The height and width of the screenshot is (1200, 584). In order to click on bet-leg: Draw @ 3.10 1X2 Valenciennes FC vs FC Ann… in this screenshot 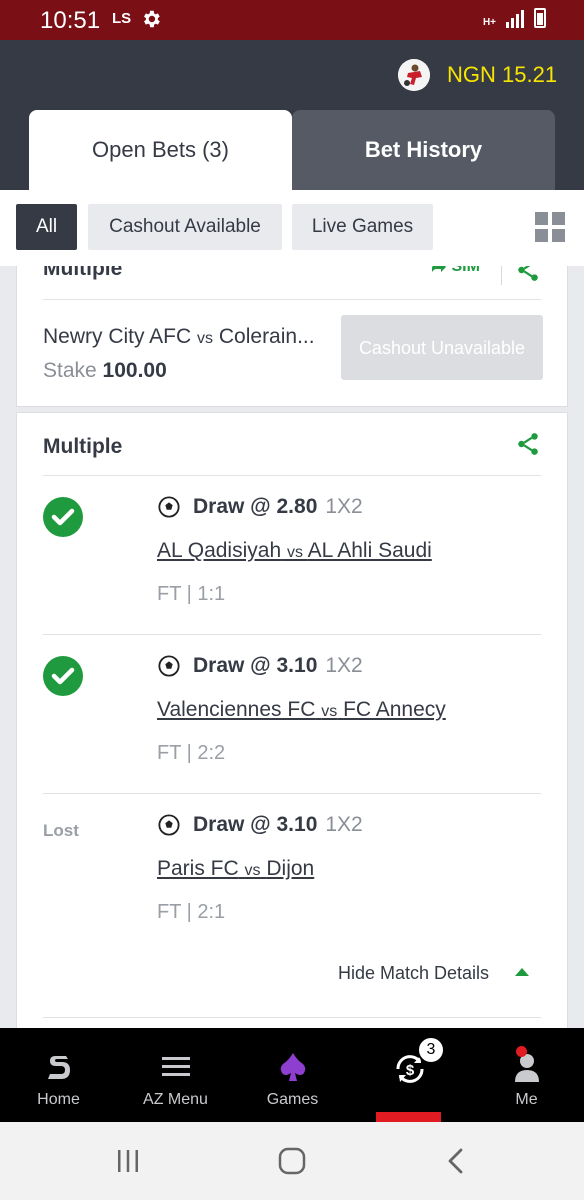, I will do `click(293, 713)`.